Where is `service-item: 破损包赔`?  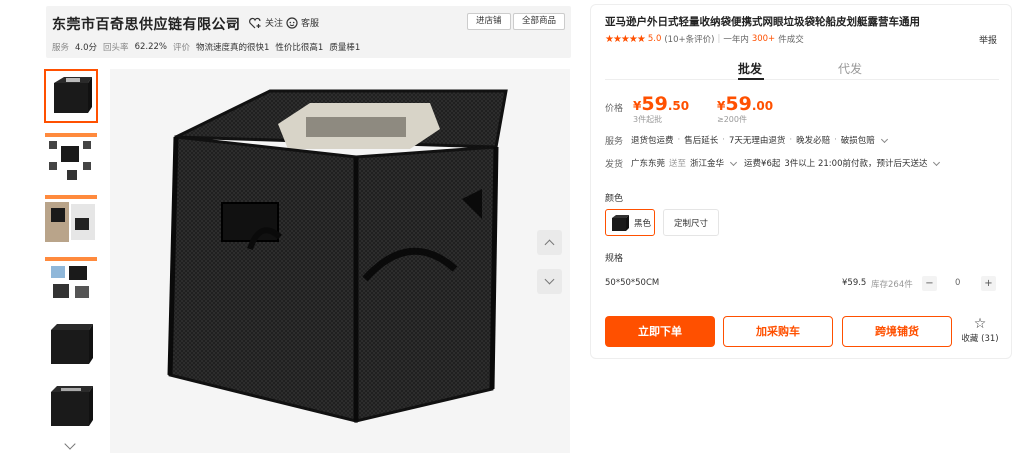 service-item: 破损包赔 is located at coordinates (857, 141).